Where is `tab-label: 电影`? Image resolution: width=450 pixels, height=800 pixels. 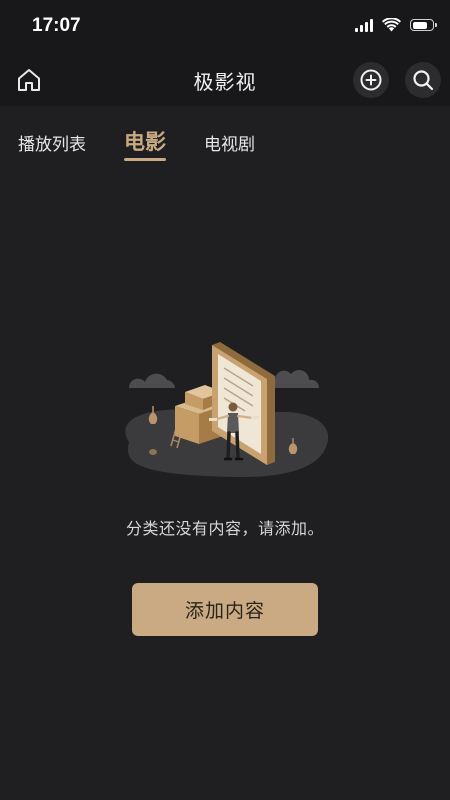 tab-label: 电影 is located at coordinates (145, 142).